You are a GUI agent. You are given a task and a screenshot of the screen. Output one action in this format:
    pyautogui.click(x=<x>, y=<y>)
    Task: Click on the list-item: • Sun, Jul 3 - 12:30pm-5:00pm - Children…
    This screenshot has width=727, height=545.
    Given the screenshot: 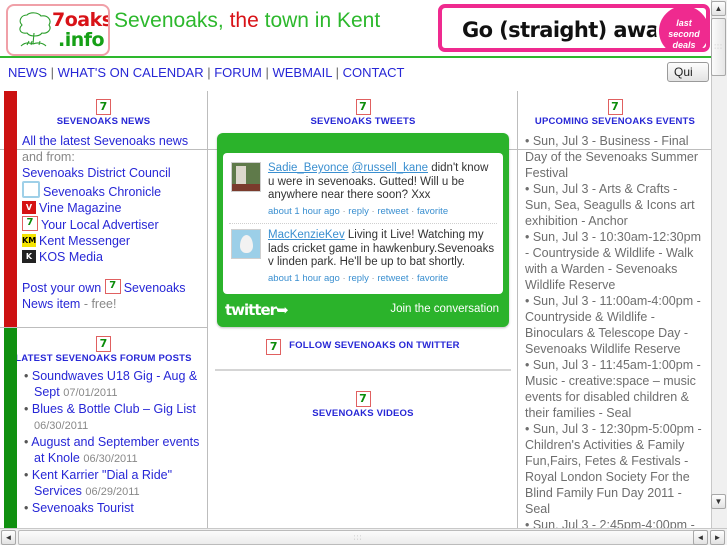 What is the action you would take?
    pyautogui.click(x=615, y=469)
    